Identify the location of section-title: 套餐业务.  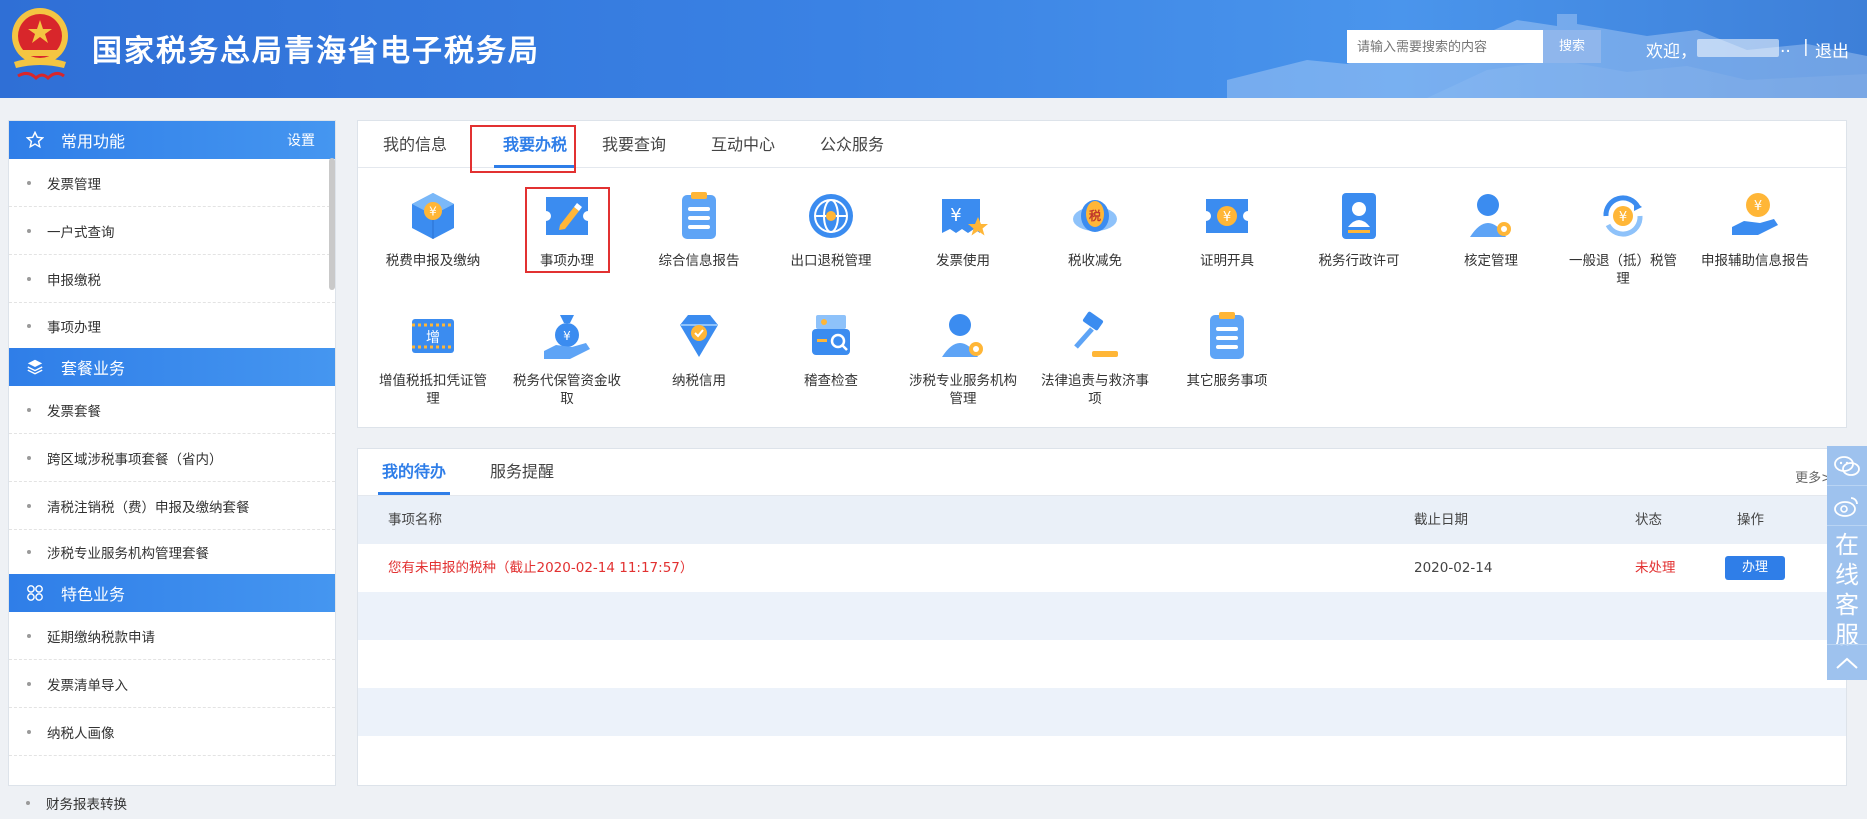
(93, 368).